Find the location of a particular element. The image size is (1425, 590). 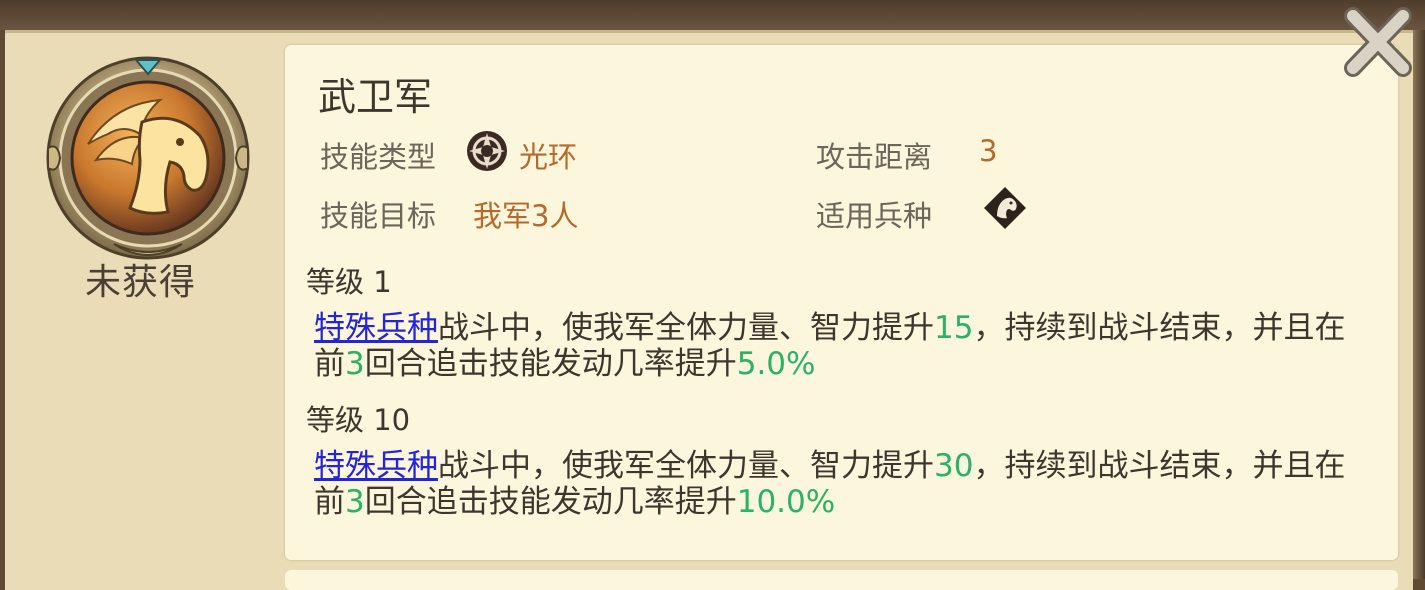

level-10-heading: 等级 10 is located at coordinates (358, 420).